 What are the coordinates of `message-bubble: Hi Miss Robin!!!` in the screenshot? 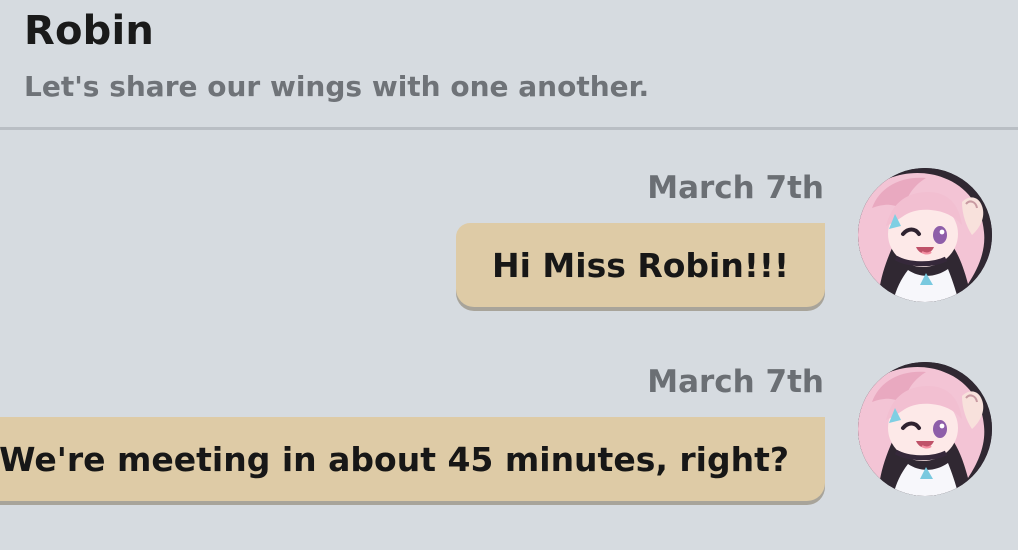 It's located at (640, 265).